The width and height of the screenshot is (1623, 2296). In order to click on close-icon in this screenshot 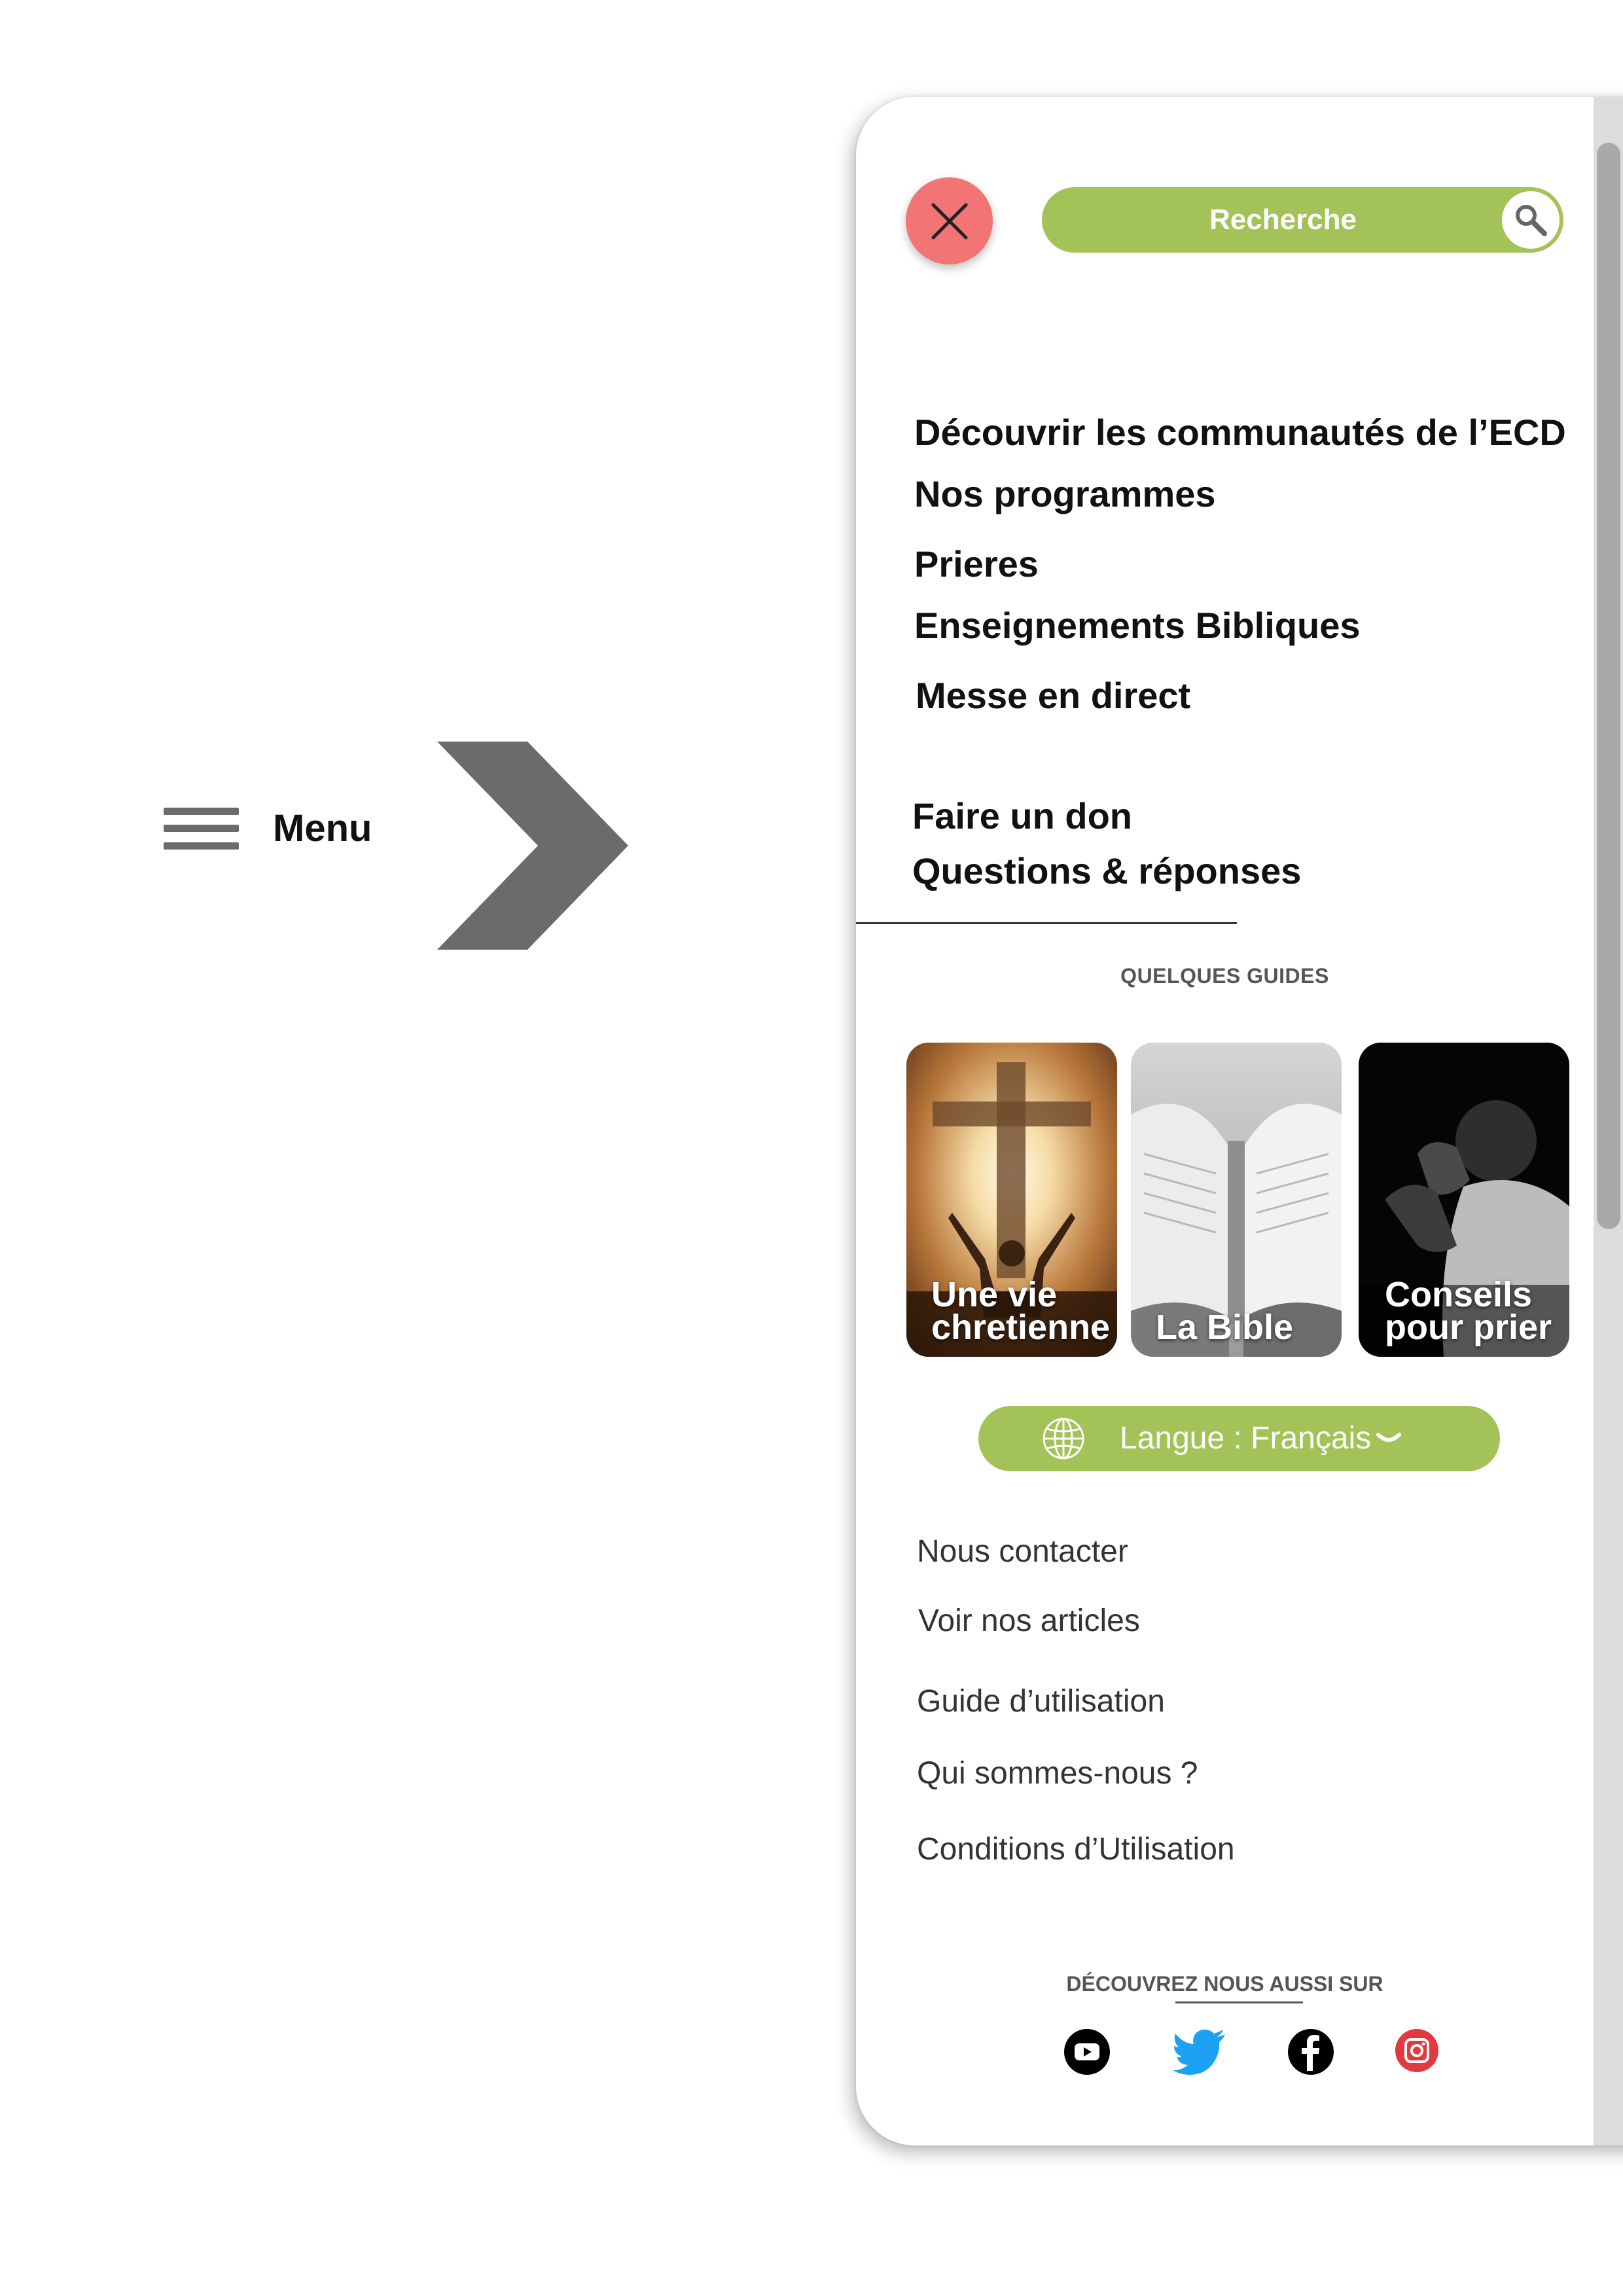, I will do `click(949, 221)`.